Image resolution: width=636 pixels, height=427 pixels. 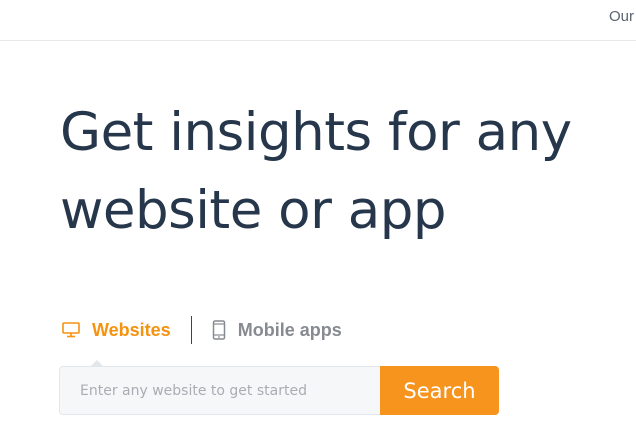 What do you see at coordinates (71, 330) in the screenshot?
I see `monitor-icon` at bounding box center [71, 330].